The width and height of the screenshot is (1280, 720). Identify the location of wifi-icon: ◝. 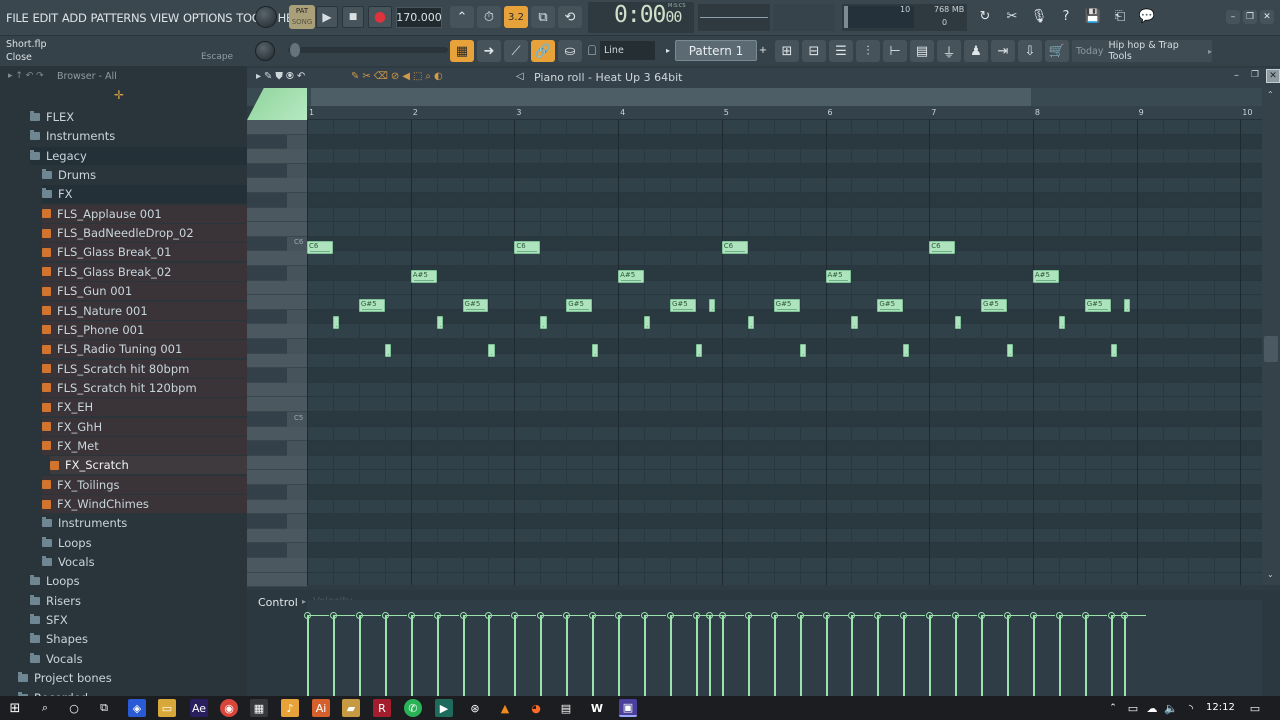
(1191, 708).